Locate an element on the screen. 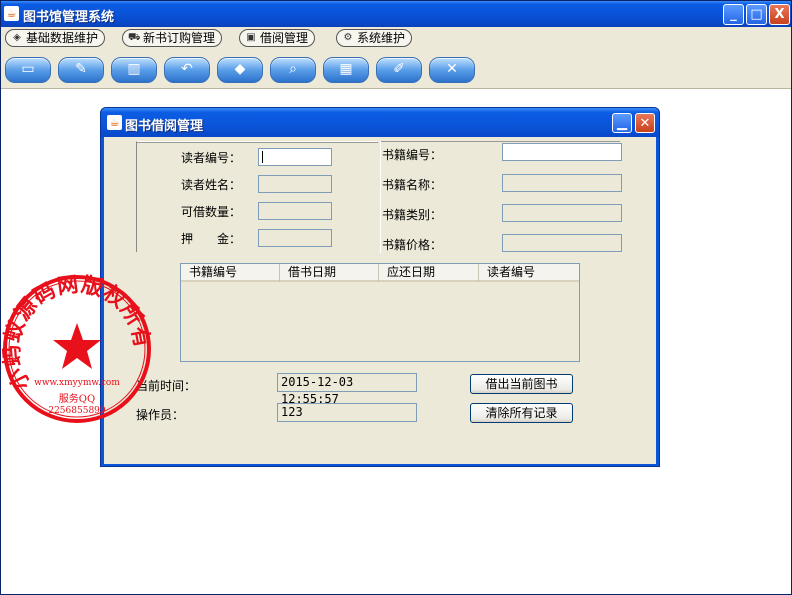 This screenshot has width=792, height=595. reader-id-field is located at coordinates (295, 157).